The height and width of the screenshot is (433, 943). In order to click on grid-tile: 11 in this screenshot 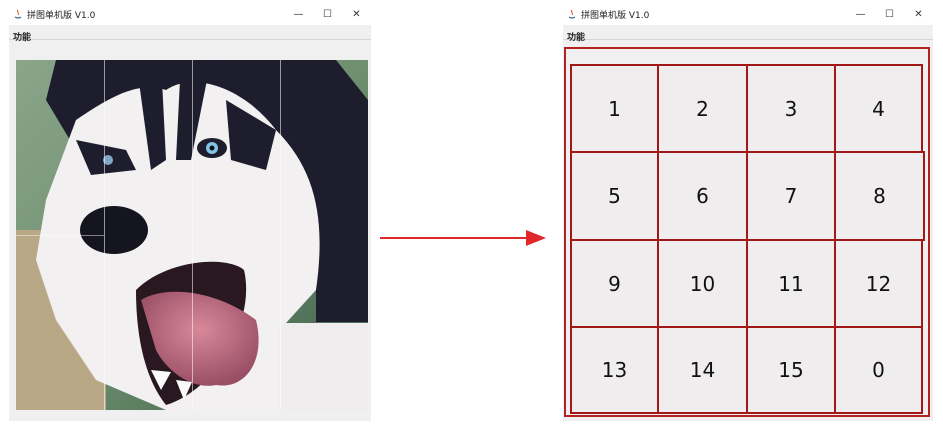, I will do `click(791, 283)`.